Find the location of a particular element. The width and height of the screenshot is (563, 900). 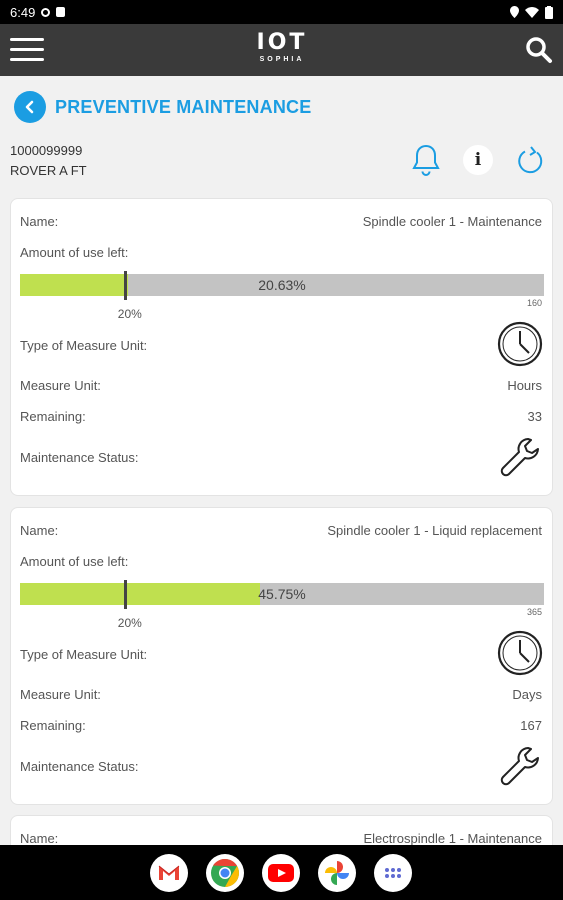

app-bar: IOT SOPHIA is located at coordinates (281, 50).